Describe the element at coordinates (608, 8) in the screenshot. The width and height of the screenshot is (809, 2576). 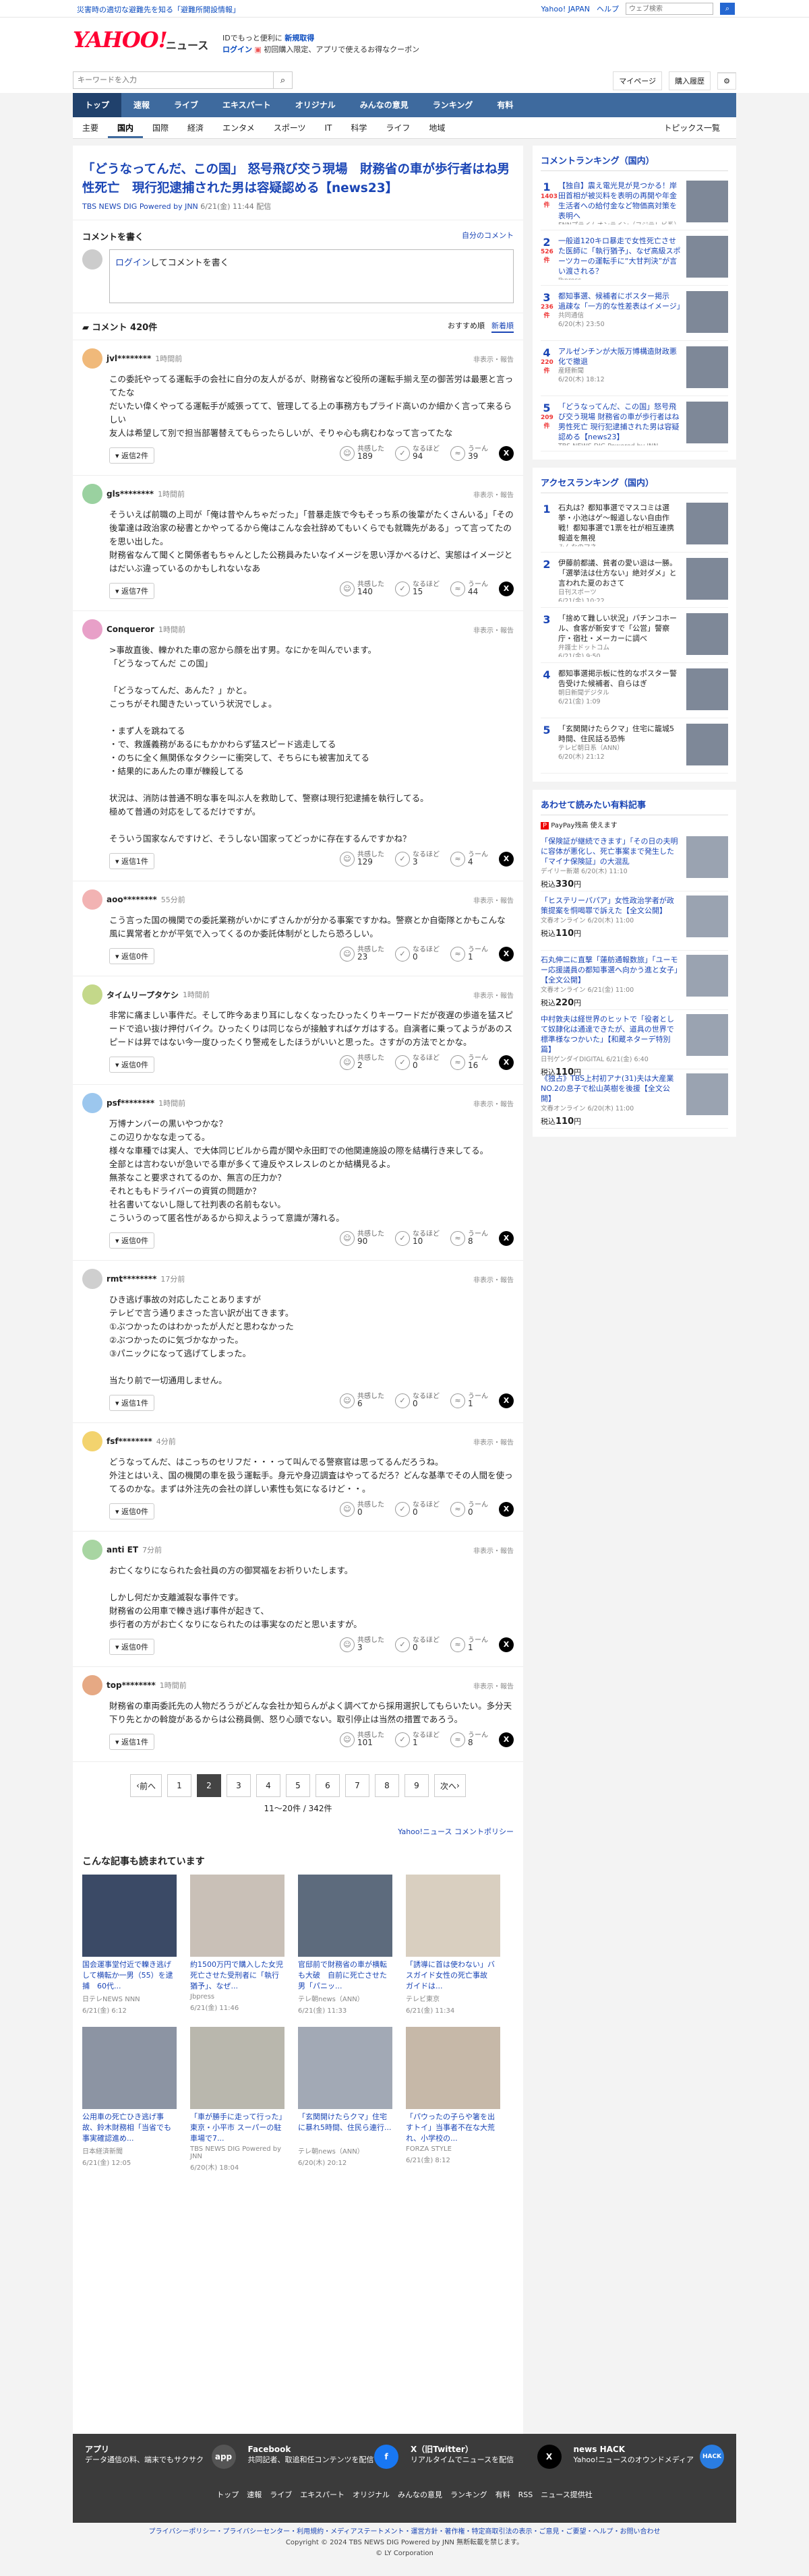
I see `help-link: ヘルプ` at that location.